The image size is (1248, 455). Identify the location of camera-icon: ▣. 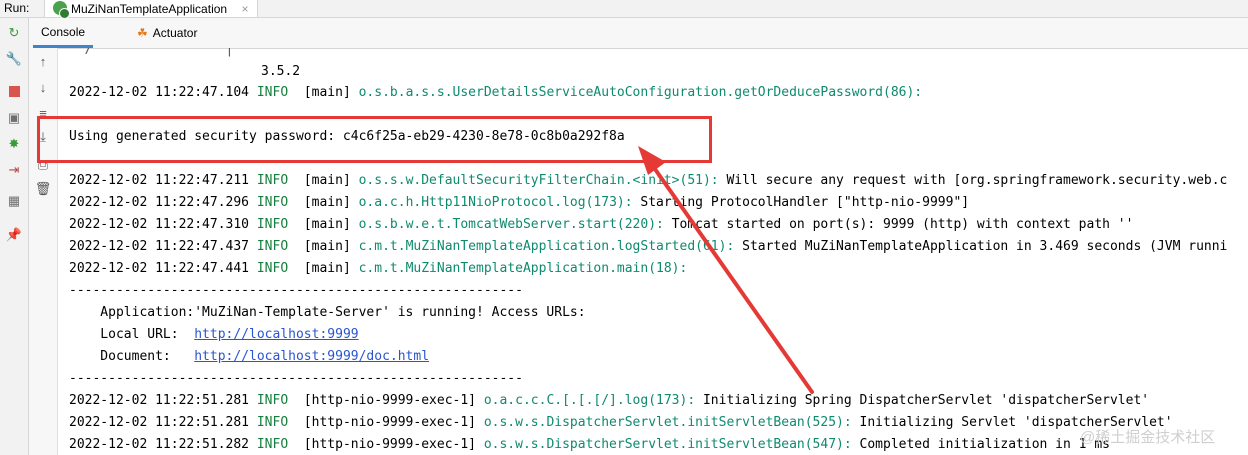
(14, 117).